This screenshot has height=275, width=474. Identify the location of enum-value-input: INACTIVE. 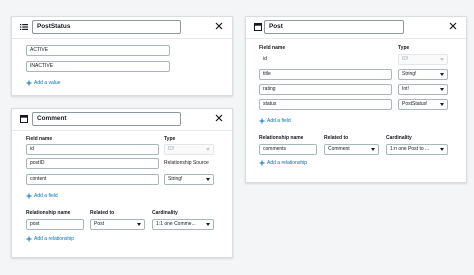
(98, 66).